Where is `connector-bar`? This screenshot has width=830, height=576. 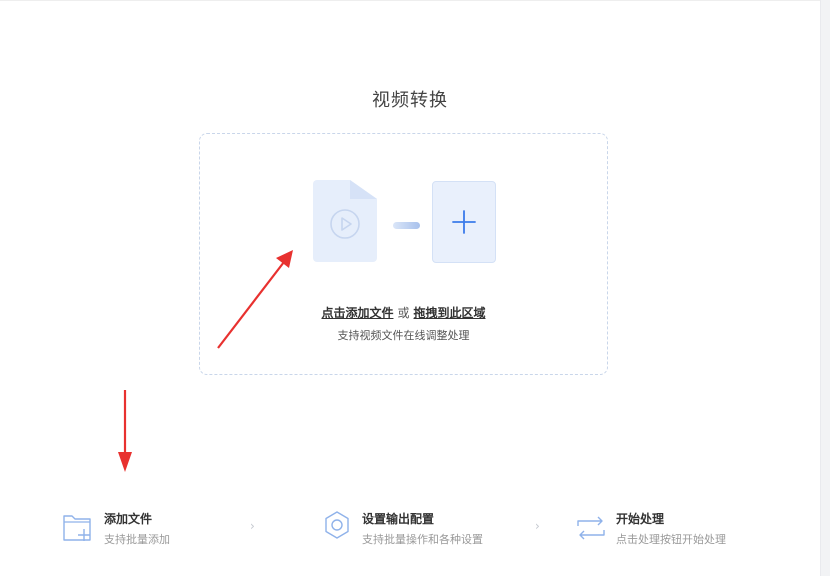 connector-bar is located at coordinates (406, 225).